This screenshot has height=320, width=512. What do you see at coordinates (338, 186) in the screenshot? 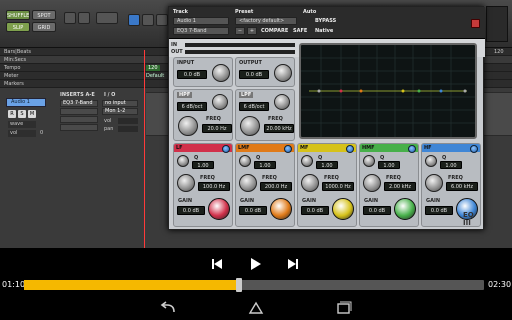
I see `band-freq-display: 1000.0 Hz` at bounding box center [338, 186].